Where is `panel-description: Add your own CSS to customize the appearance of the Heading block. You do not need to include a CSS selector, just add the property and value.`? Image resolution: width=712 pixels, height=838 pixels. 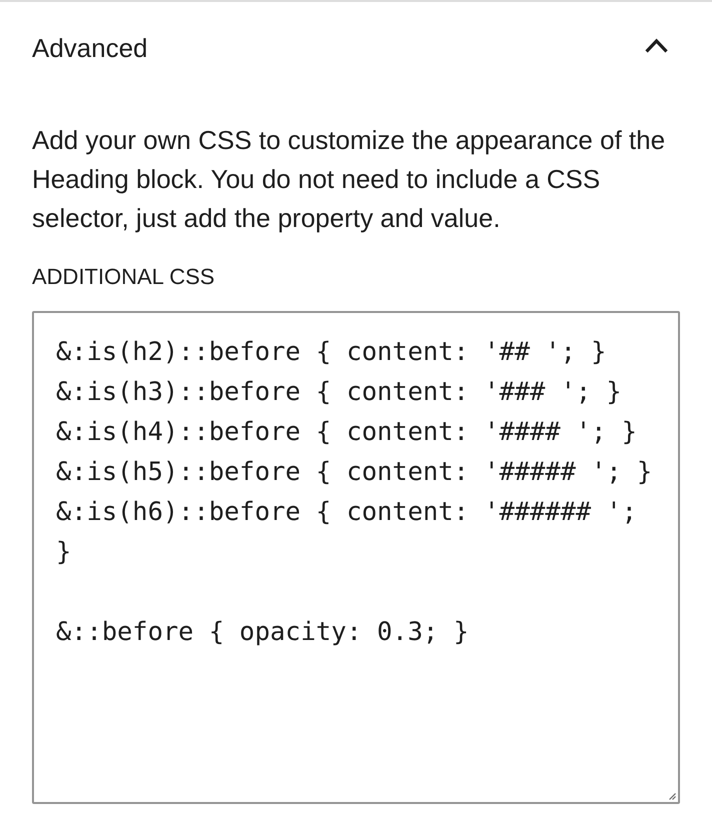 panel-description: Add your own CSS to customize the appearance of the Heading block. You do not need to include a CSS selector, just add the property and value. is located at coordinates (349, 179).